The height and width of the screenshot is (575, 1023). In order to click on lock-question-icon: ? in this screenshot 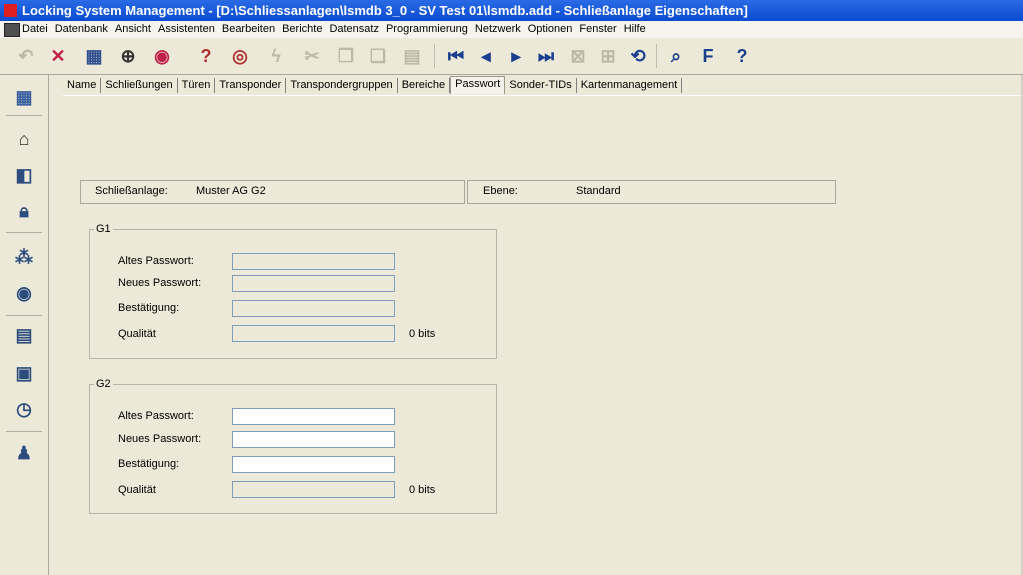, I will do `click(206, 56)`.